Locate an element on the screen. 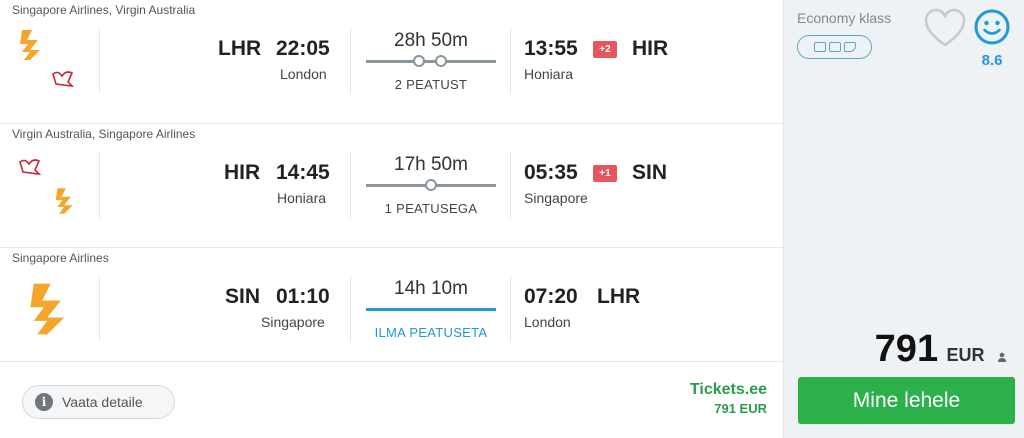 The image size is (1024, 438). view-details-button: i Vaata detaile is located at coordinates (98, 402).